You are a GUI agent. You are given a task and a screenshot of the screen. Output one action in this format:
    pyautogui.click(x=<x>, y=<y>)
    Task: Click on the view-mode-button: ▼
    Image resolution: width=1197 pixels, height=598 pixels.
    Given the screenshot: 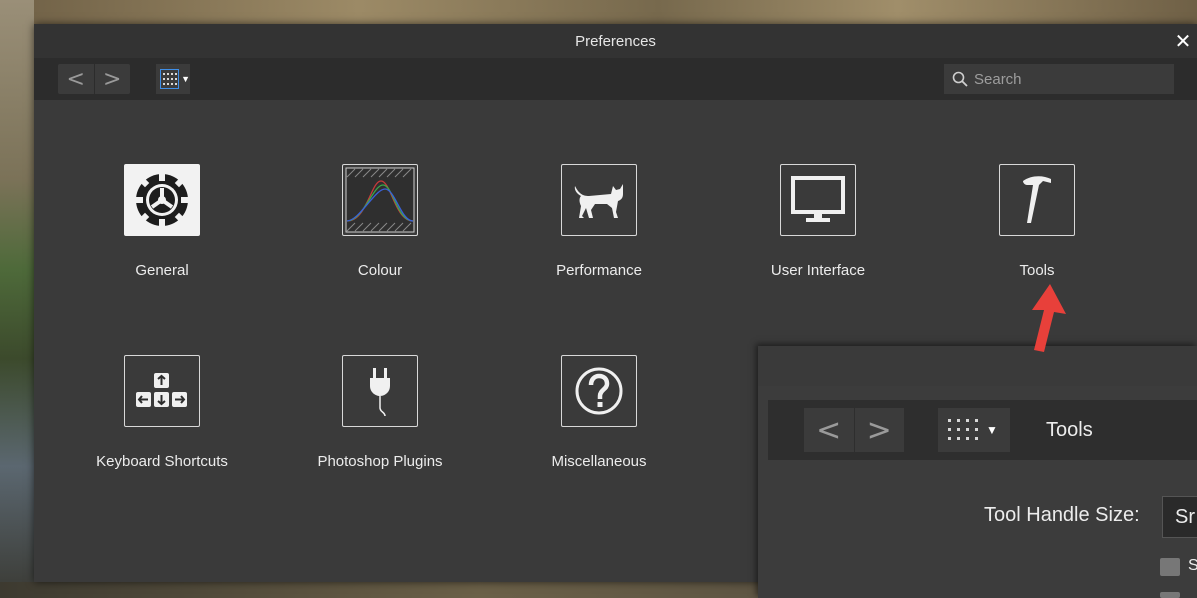 What is the action you would take?
    pyautogui.click(x=173, y=79)
    